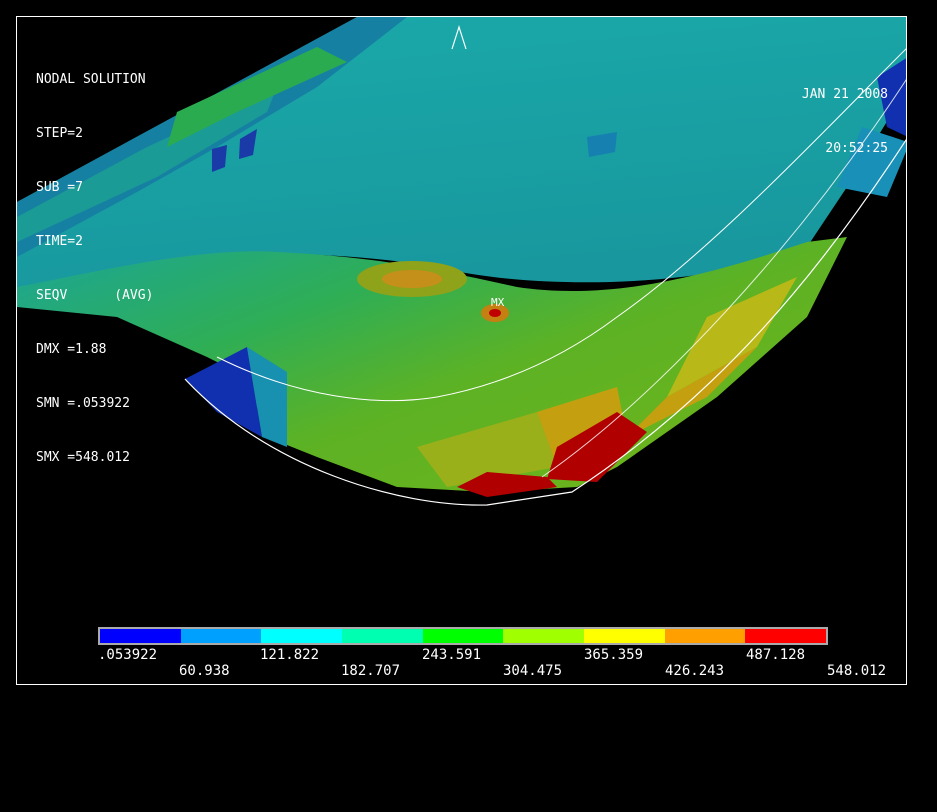 This screenshot has height=812, width=937. Describe the element at coordinates (91, 79) in the screenshot. I see `info-line-title: NODAL SOLUTION` at that location.